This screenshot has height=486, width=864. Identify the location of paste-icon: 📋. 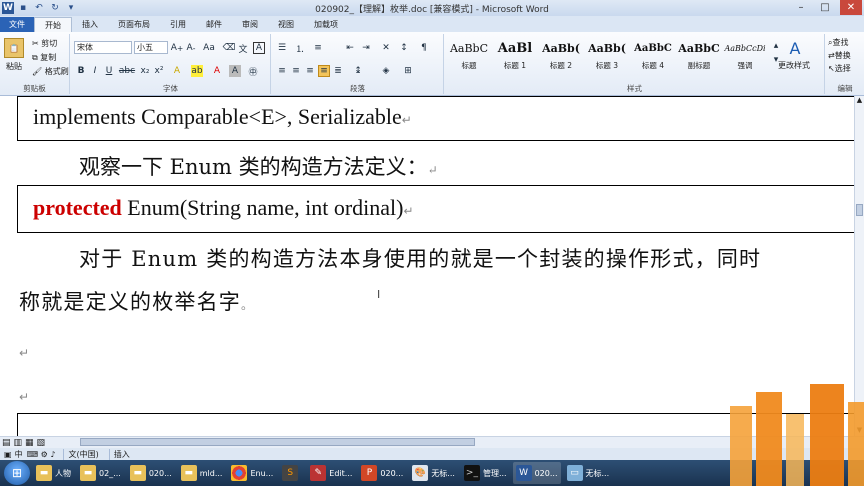
(14, 48).